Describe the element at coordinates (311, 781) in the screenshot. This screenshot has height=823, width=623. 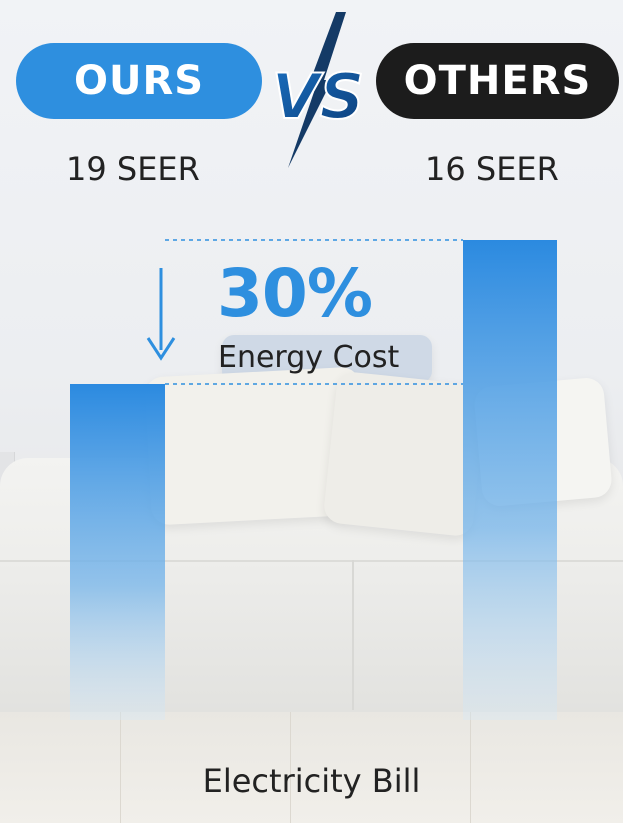
I see `x-axis-label: Electricity Bill` at that location.